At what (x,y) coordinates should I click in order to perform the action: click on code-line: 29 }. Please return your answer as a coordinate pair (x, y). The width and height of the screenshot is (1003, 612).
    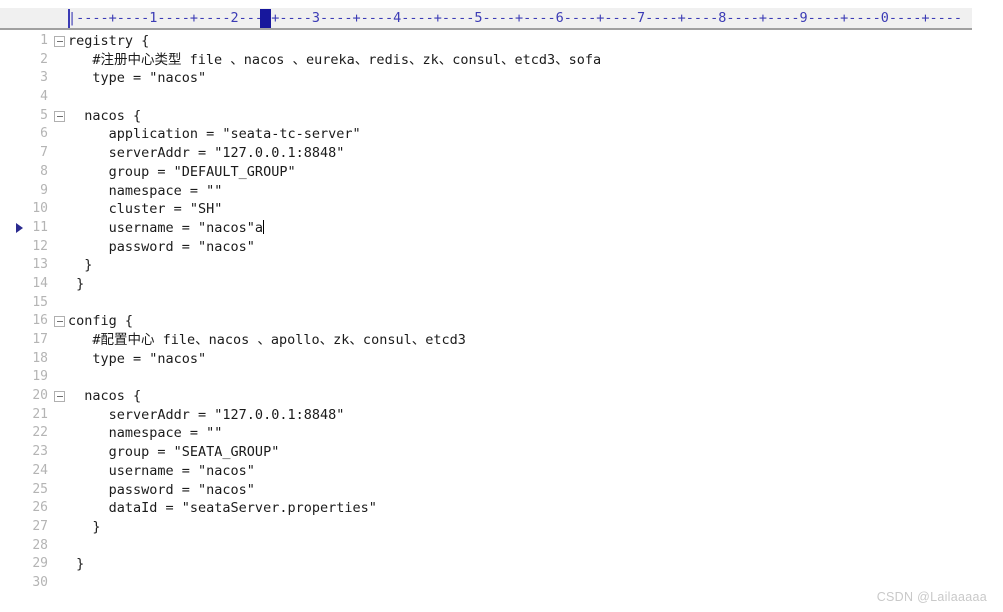
    Looking at the image, I should click on (501, 564).